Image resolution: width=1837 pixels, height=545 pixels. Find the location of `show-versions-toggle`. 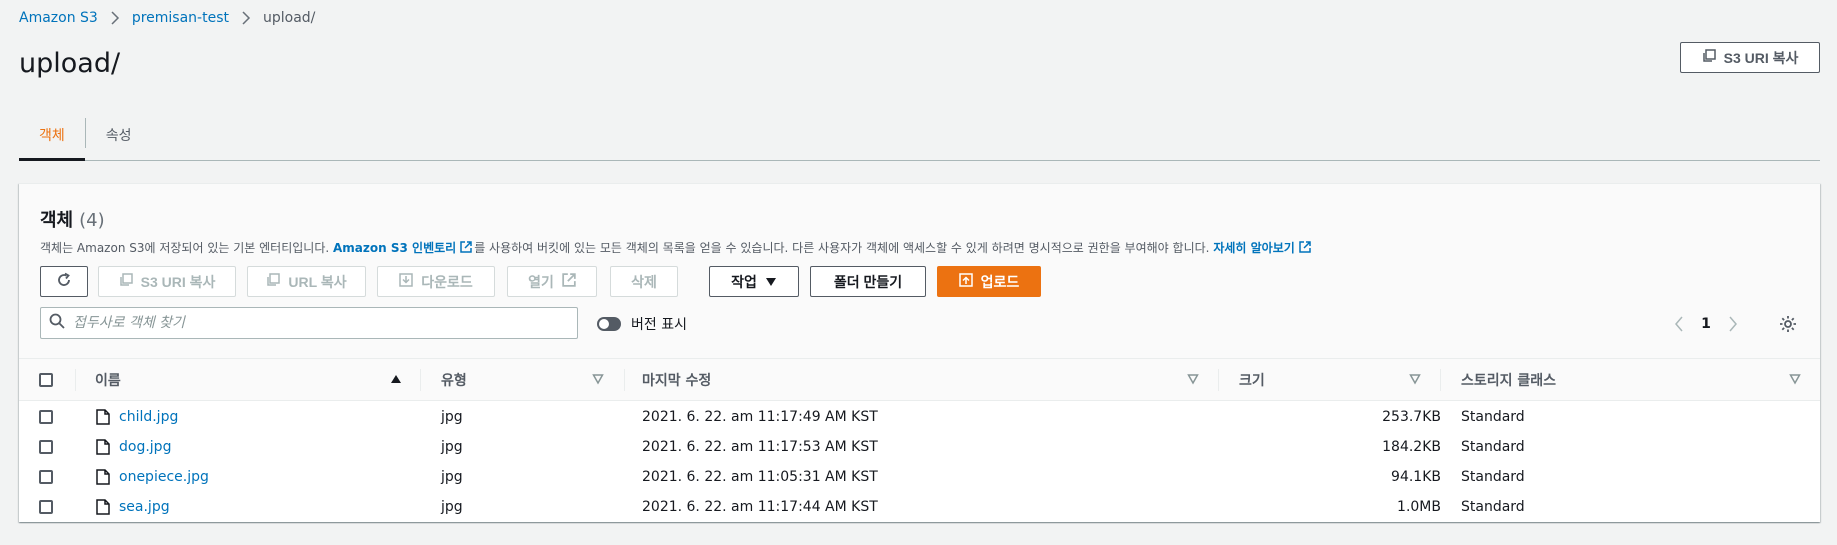

show-versions-toggle is located at coordinates (609, 324).